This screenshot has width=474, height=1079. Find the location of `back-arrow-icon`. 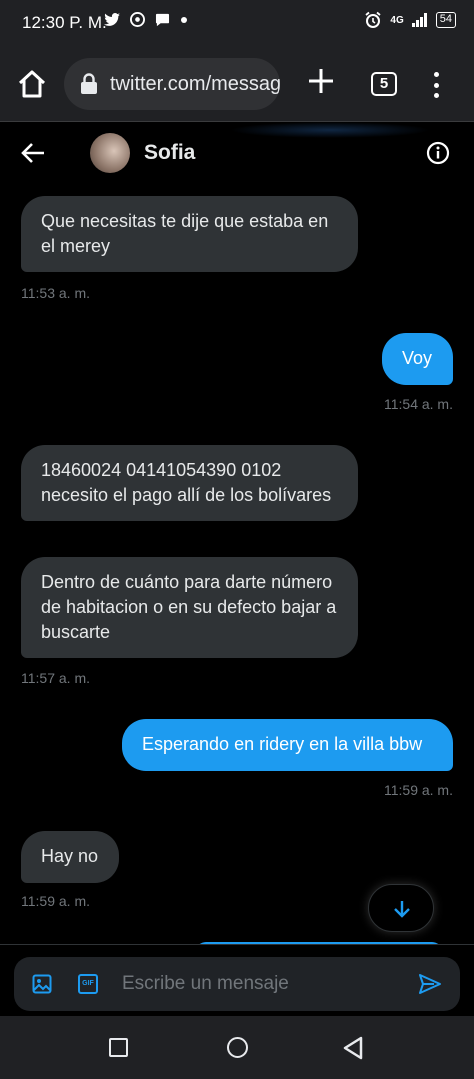

back-arrow-icon is located at coordinates (33, 153).